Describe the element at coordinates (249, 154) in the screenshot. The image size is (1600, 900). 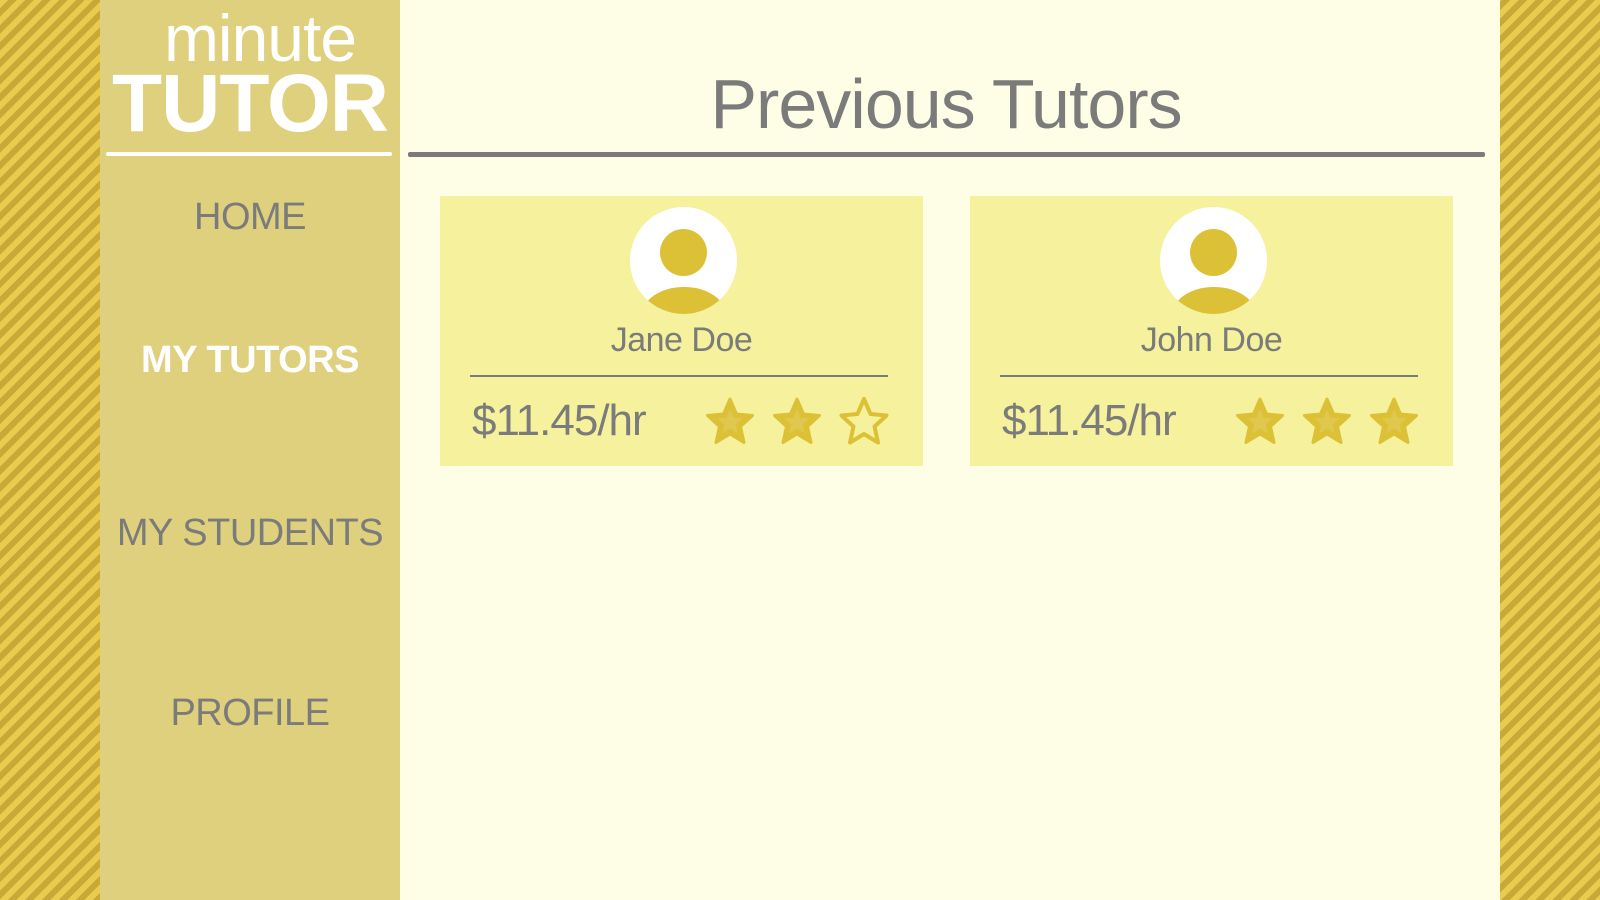
I see `logo-divider` at that location.